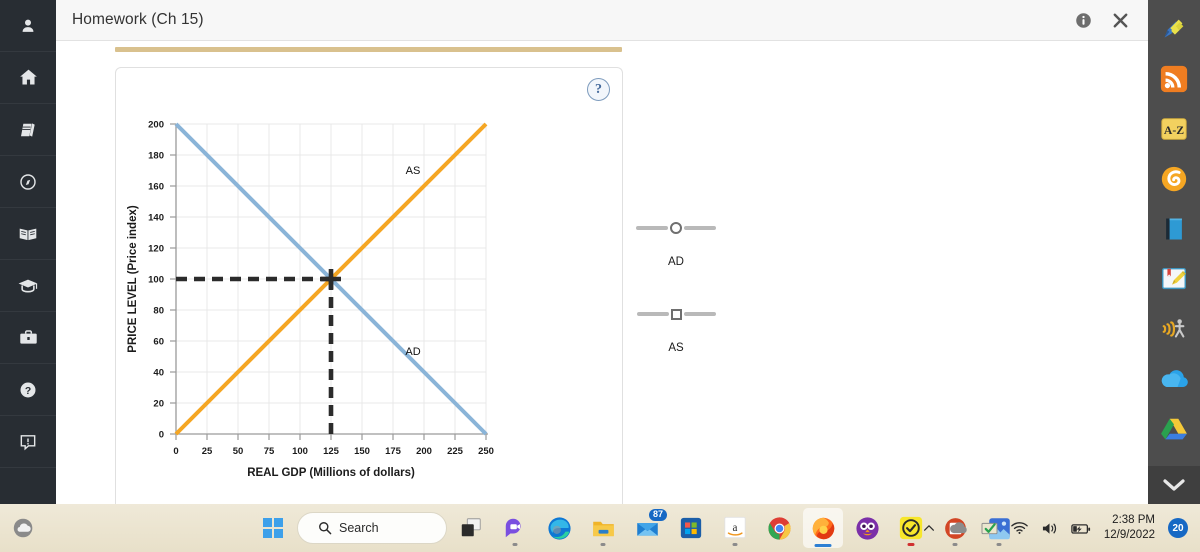  Describe the element at coordinates (175, 451) in the screenshot. I see `x-tick-label: 0` at that location.